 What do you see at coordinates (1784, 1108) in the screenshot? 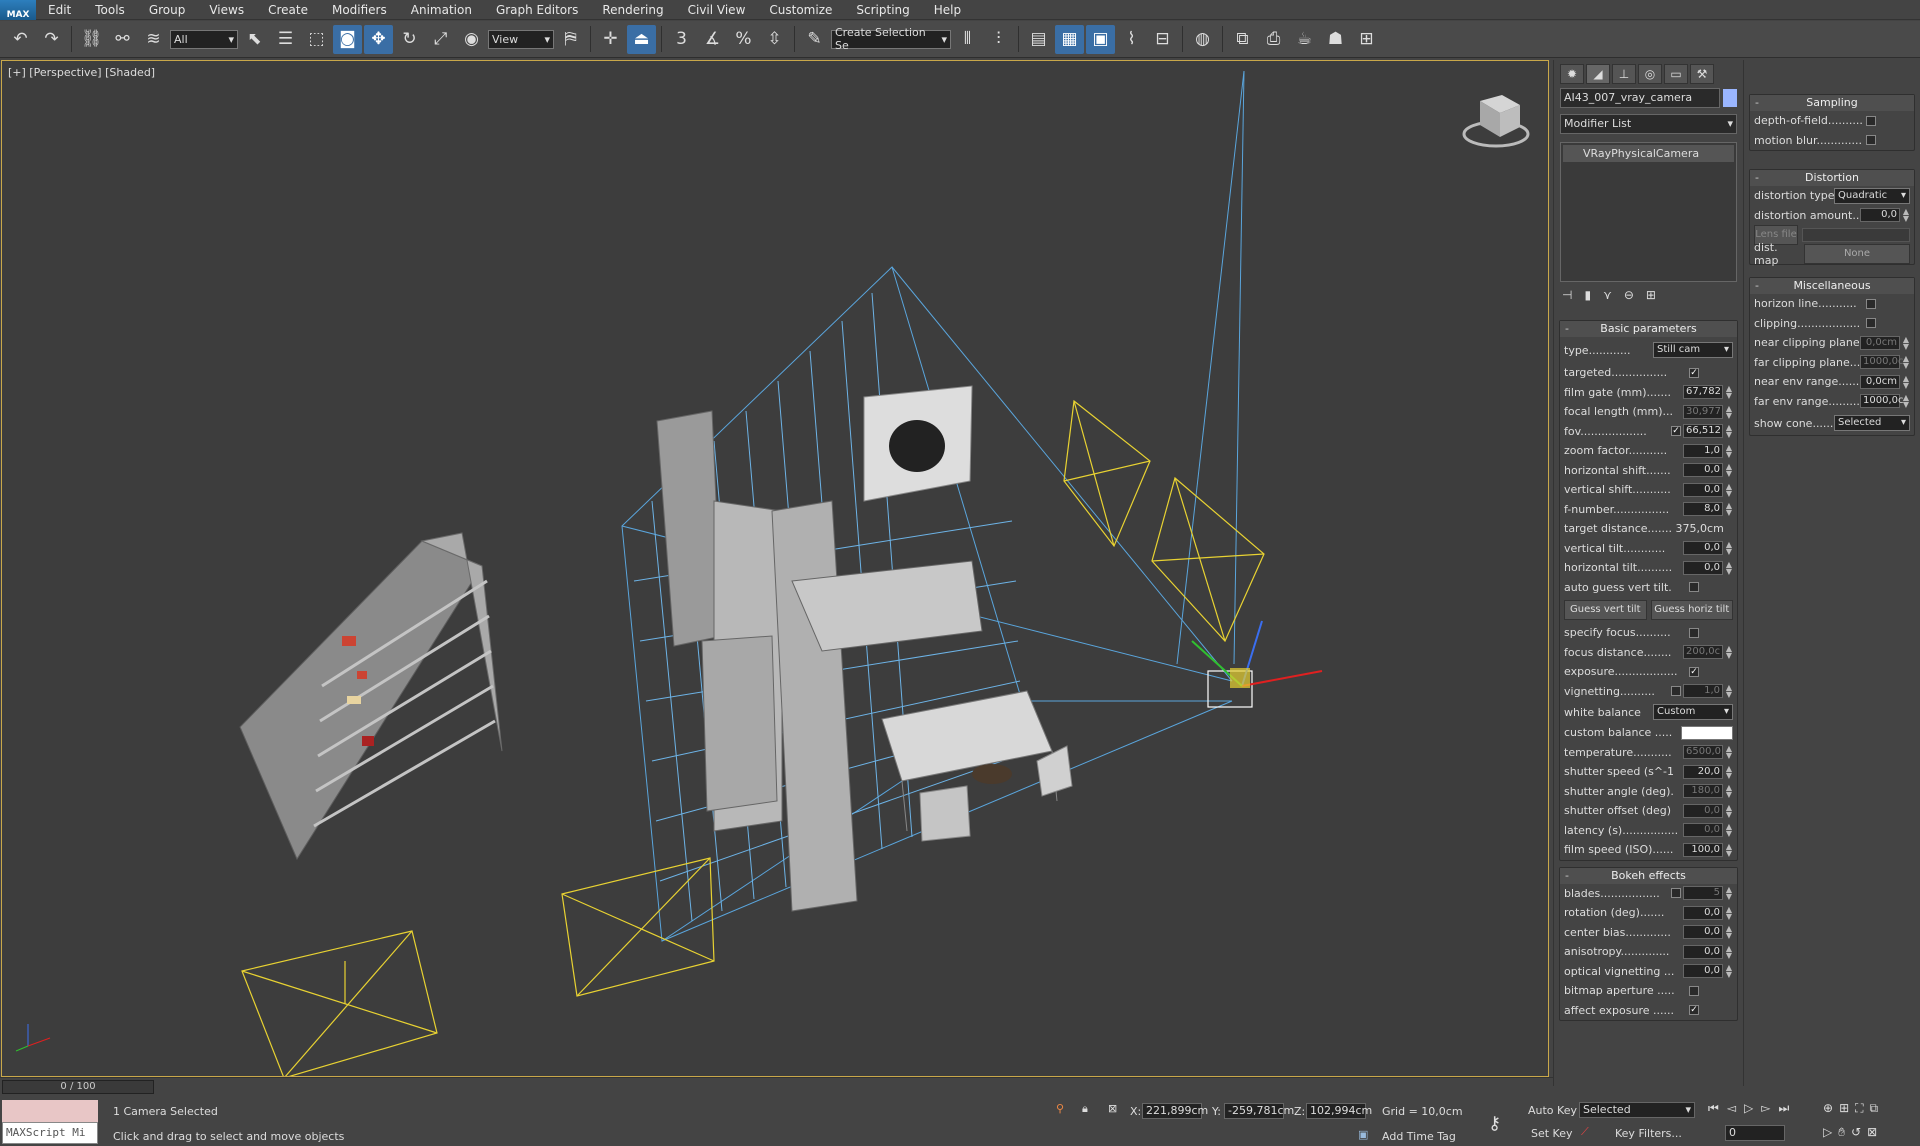
I see `go-to-end-icon: ⏭` at bounding box center [1784, 1108].